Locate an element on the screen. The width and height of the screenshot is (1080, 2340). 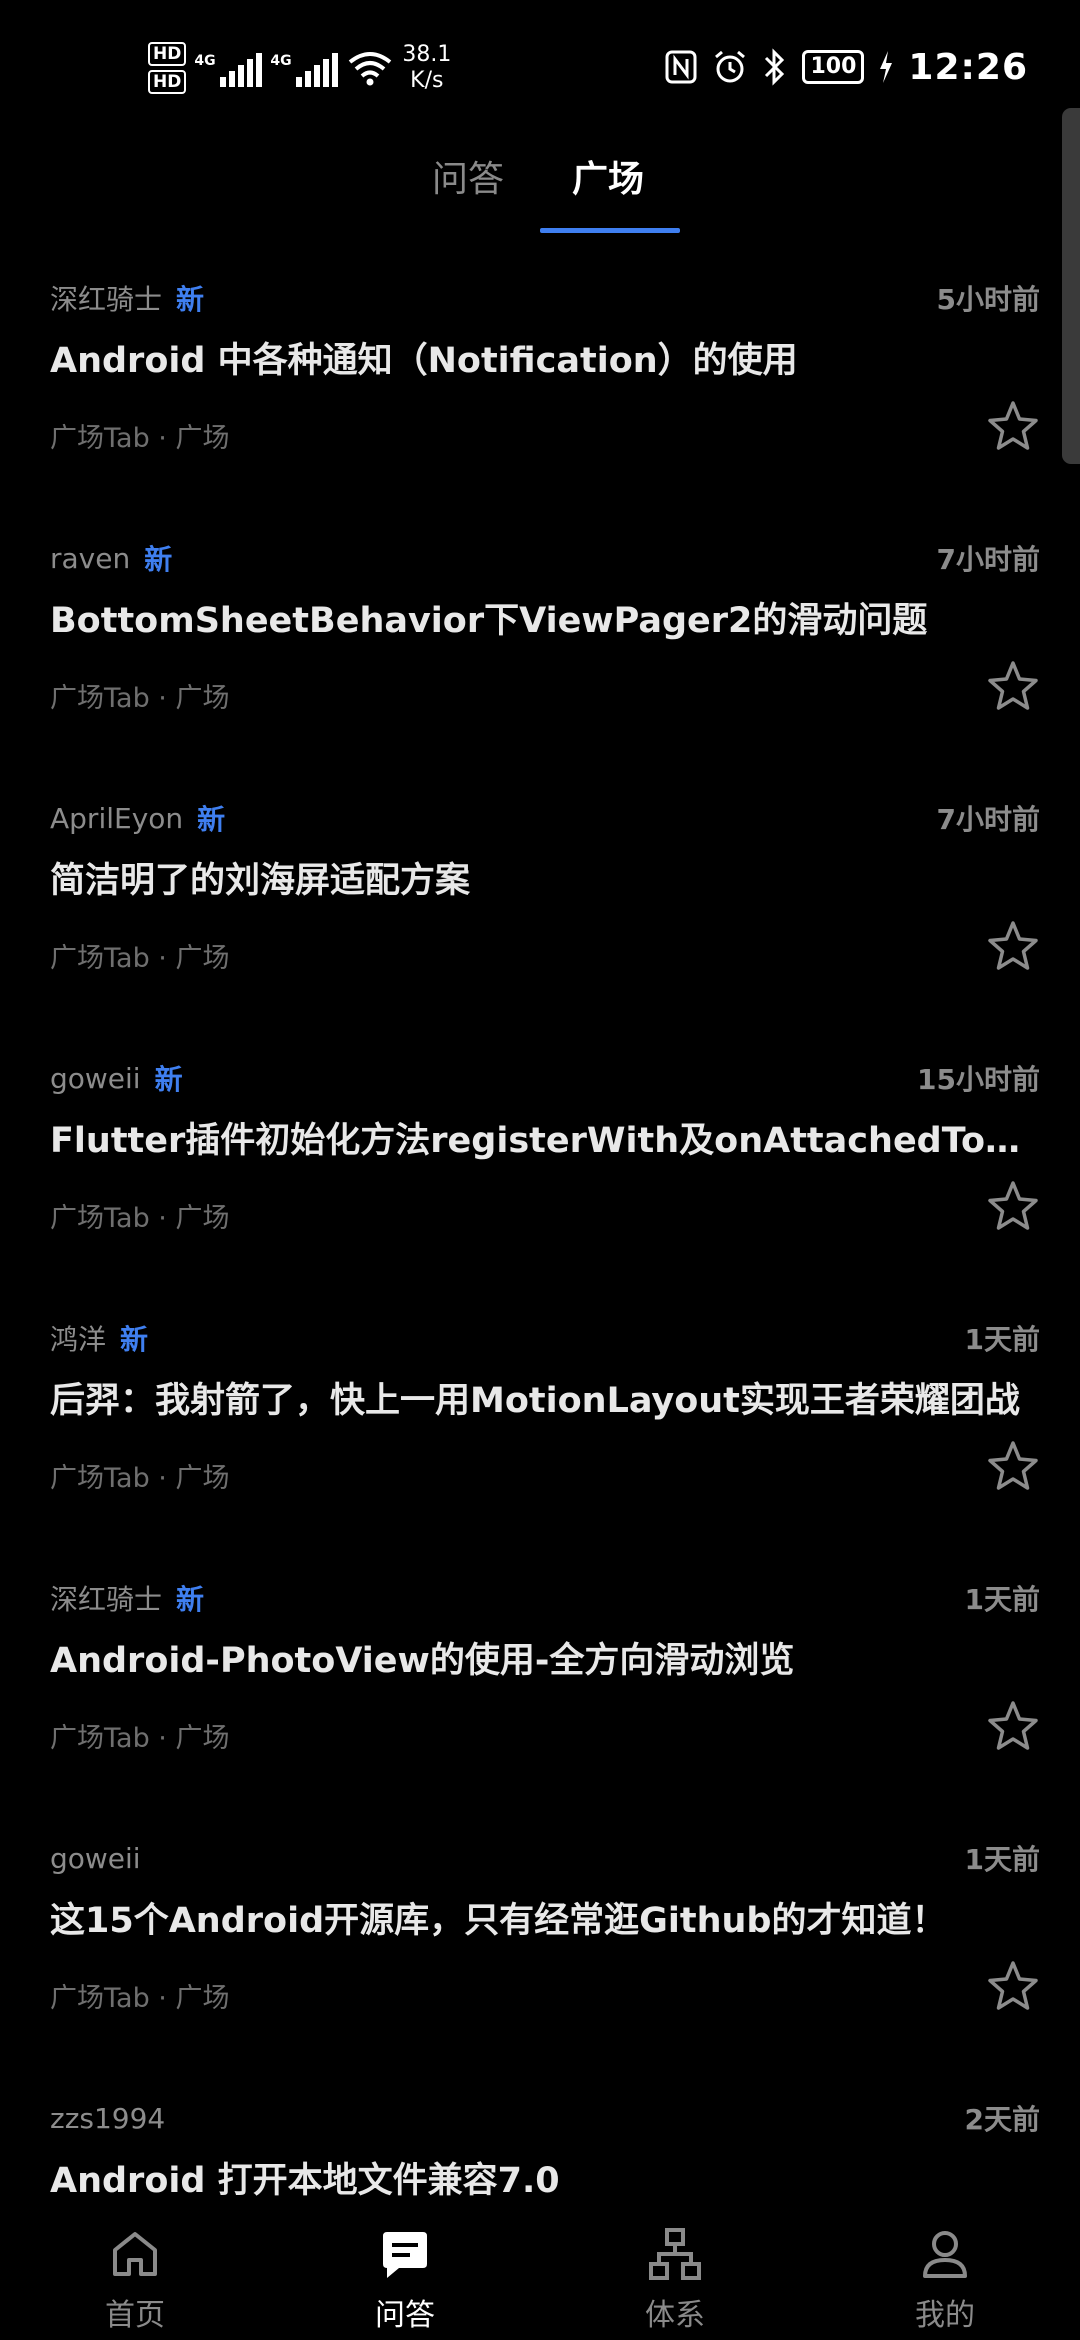
hd-indicators: HD HD is located at coordinates (167, 68).